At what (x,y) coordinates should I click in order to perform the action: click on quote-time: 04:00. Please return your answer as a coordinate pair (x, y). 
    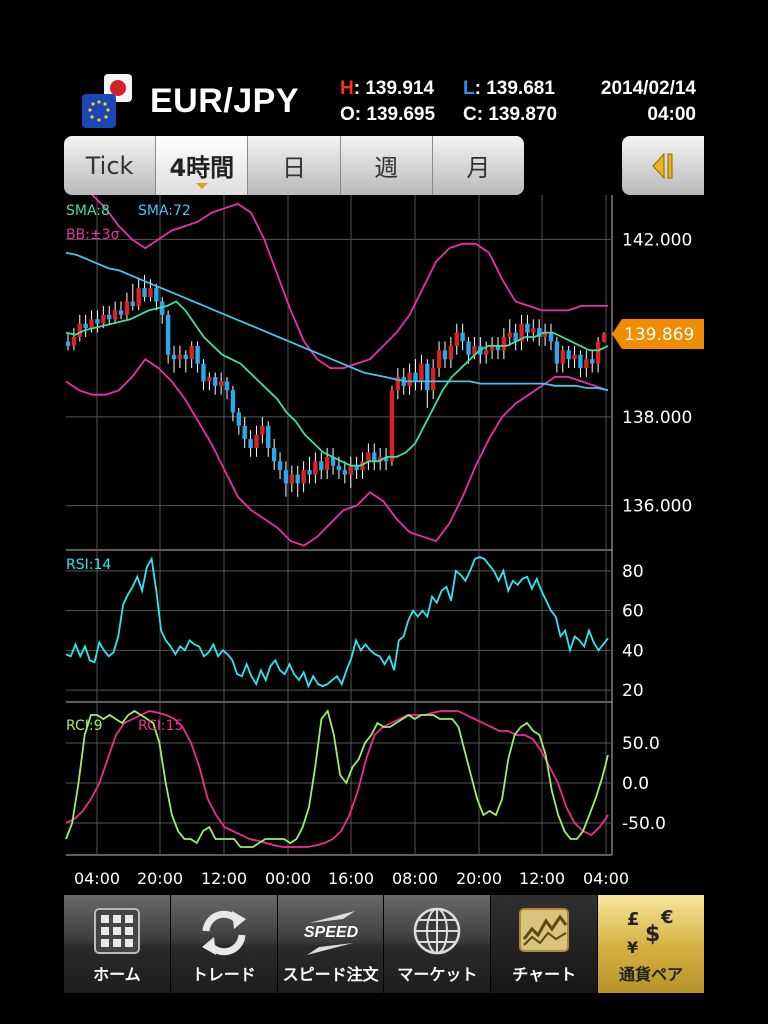
    Looking at the image, I should click on (671, 114).